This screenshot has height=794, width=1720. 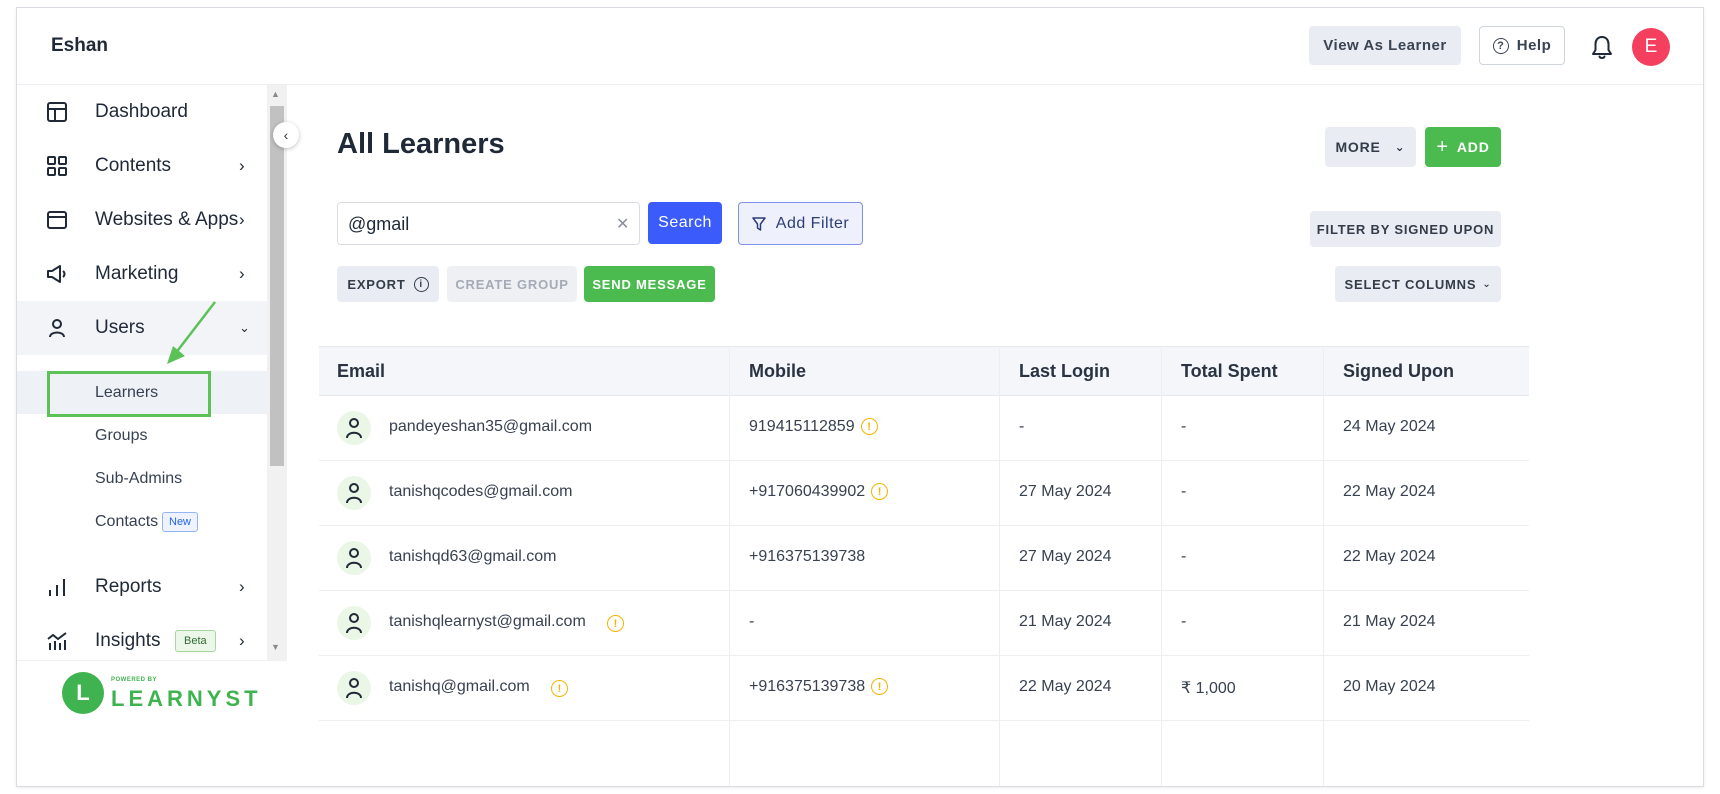 What do you see at coordinates (622, 224) in the screenshot?
I see `clear-icon: ✕` at bounding box center [622, 224].